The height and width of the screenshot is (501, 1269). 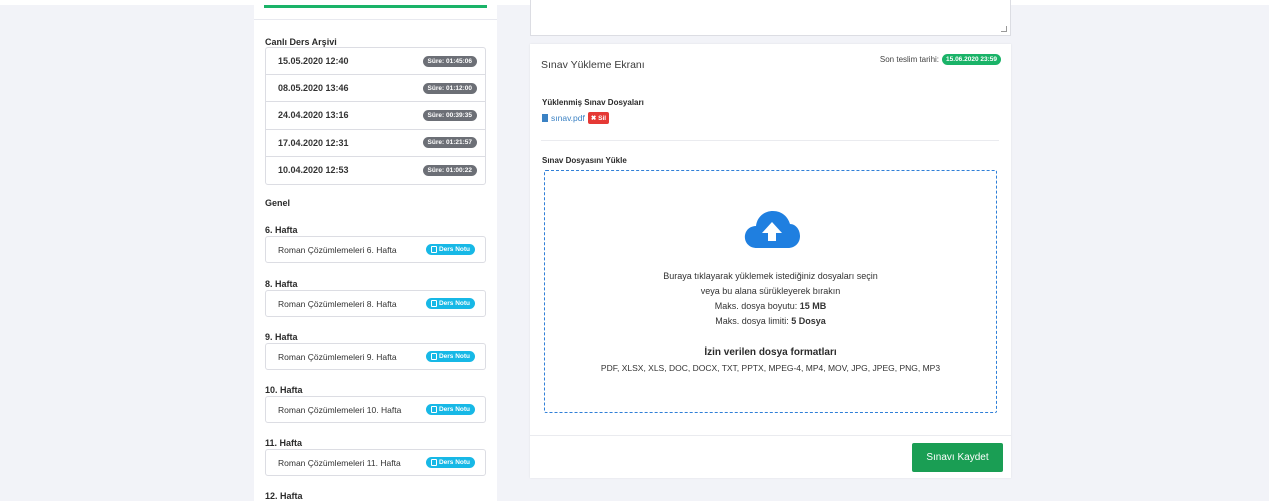 I want to click on week-label: Roman Çözümlemeleri 9. Hafta, so click(x=337, y=356).